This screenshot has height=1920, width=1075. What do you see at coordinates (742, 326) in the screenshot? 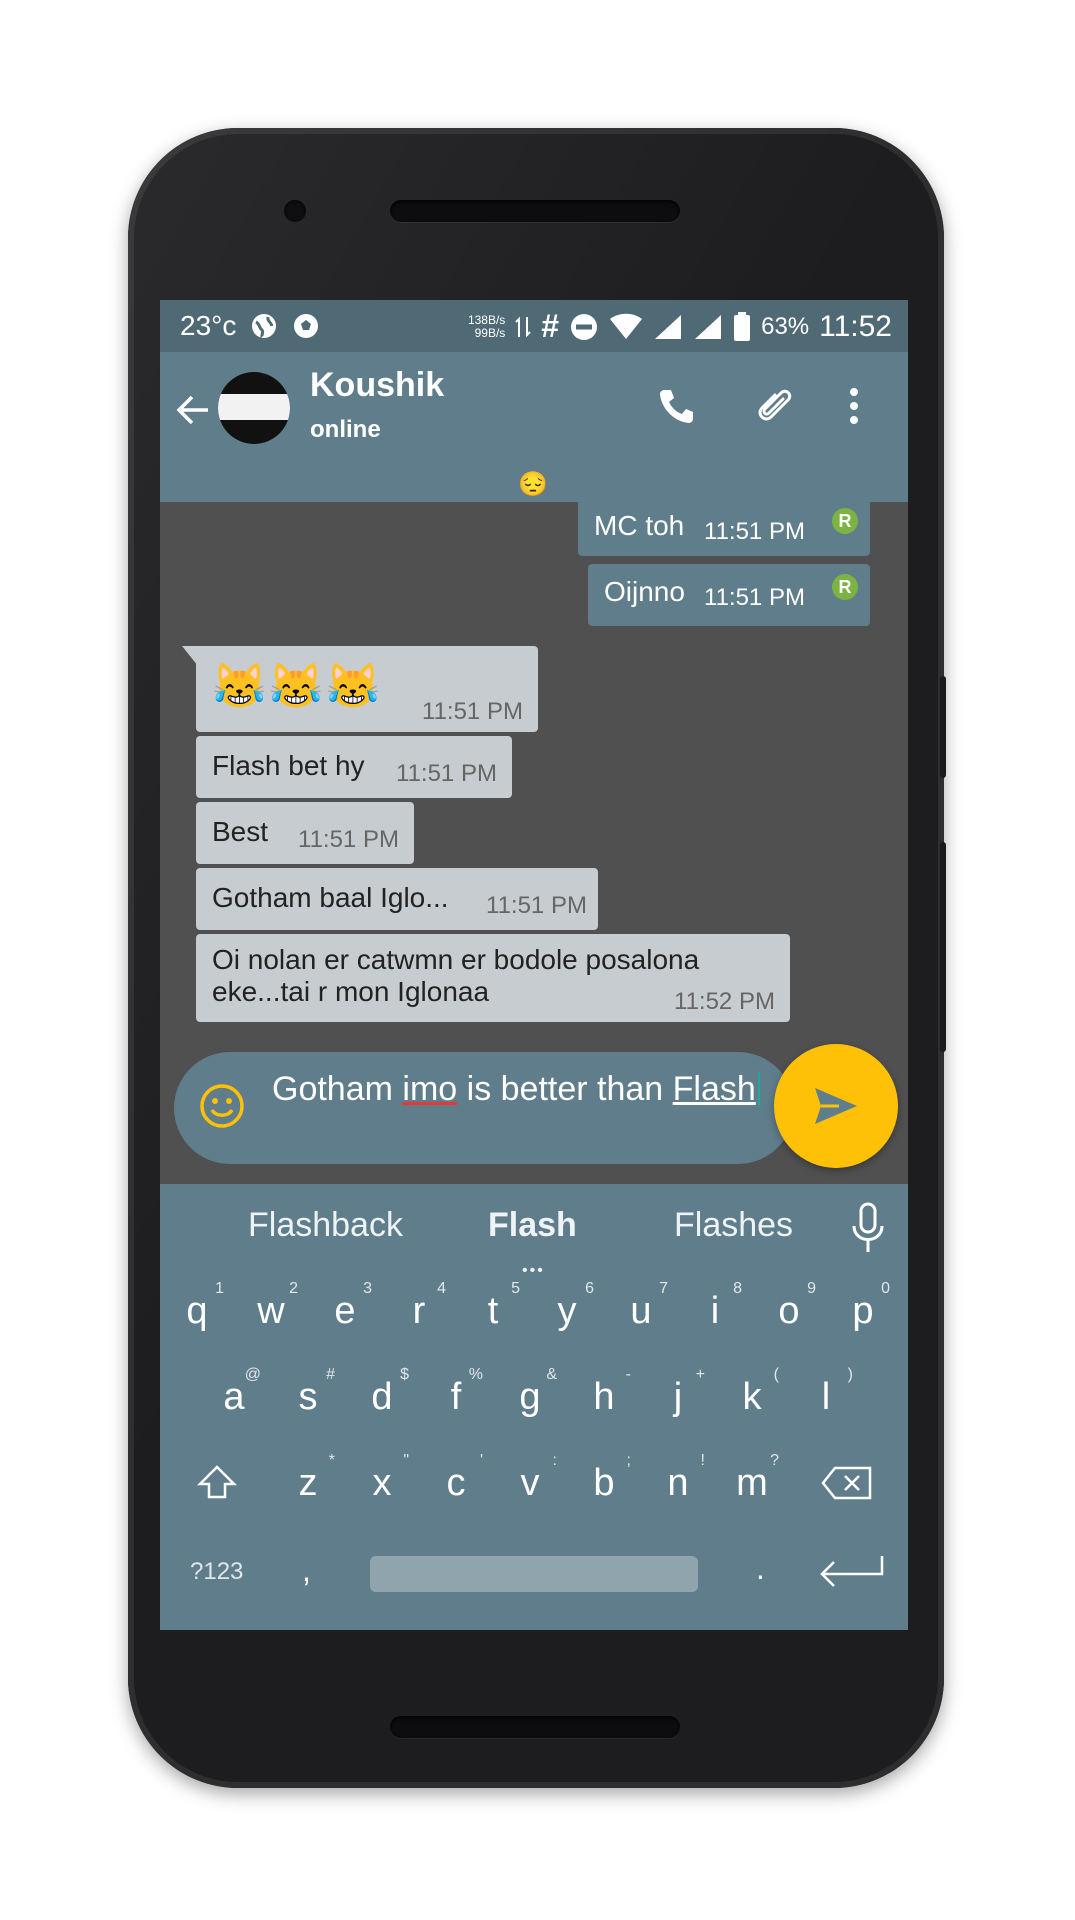
I see `battery-icon` at bounding box center [742, 326].